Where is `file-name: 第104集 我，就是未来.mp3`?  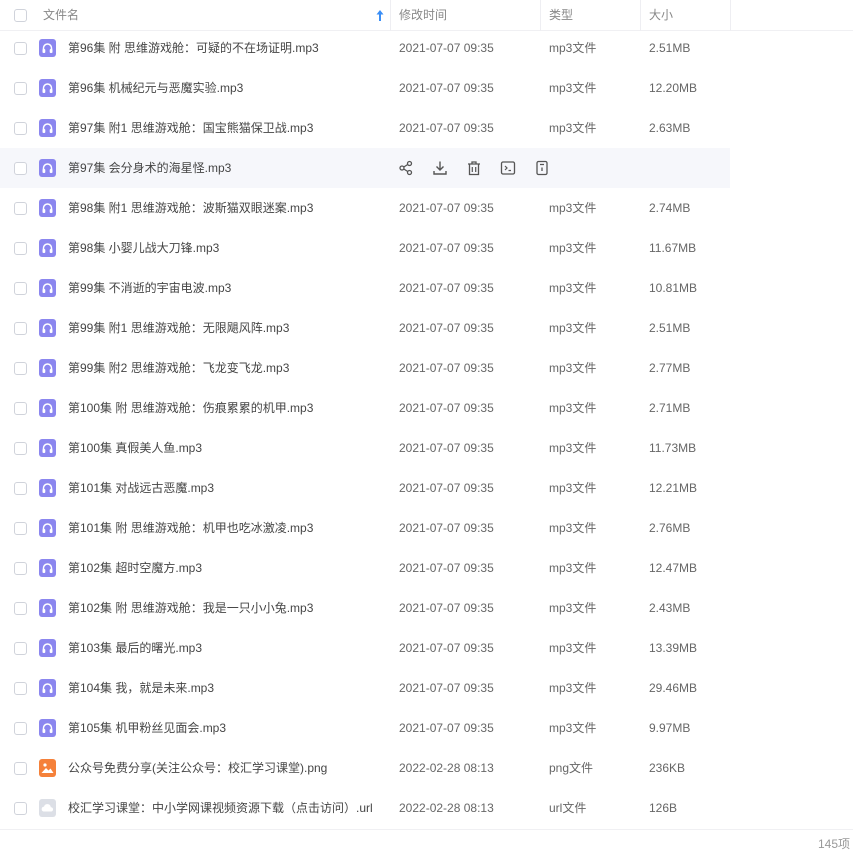
file-name: 第104集 我，就是未来.mp3 is located at coordinates (141, 688).